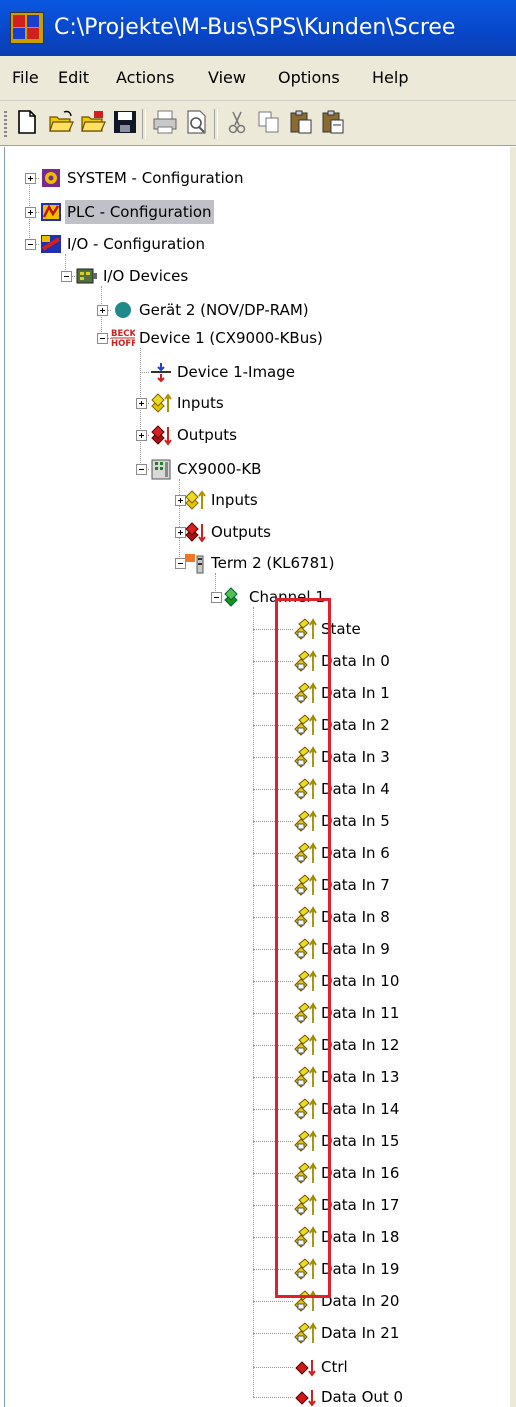 The width and height of the screenshot is (516, 1407). Describe the element at coordinates (255, 789) in the screenshot. I see `tree-node: Data In 4` at that location.